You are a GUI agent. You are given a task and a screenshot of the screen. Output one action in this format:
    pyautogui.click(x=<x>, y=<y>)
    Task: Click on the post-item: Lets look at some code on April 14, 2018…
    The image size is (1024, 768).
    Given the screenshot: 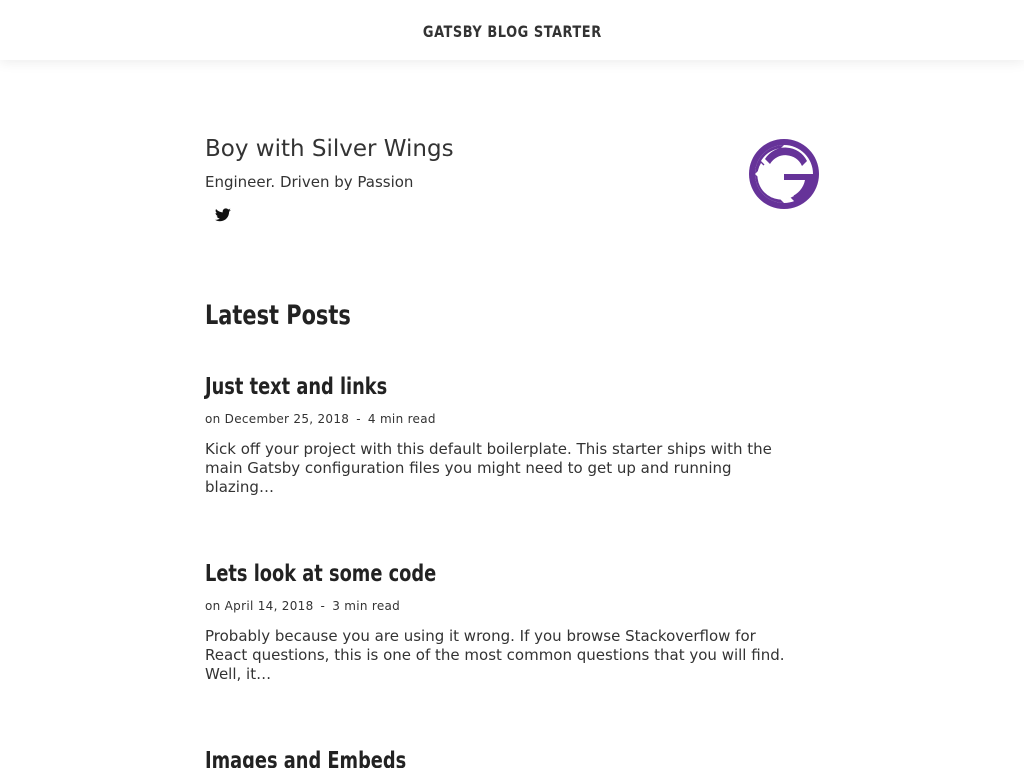 What is the action you would take?
    pyautogui.click(x=505, y=626)
    